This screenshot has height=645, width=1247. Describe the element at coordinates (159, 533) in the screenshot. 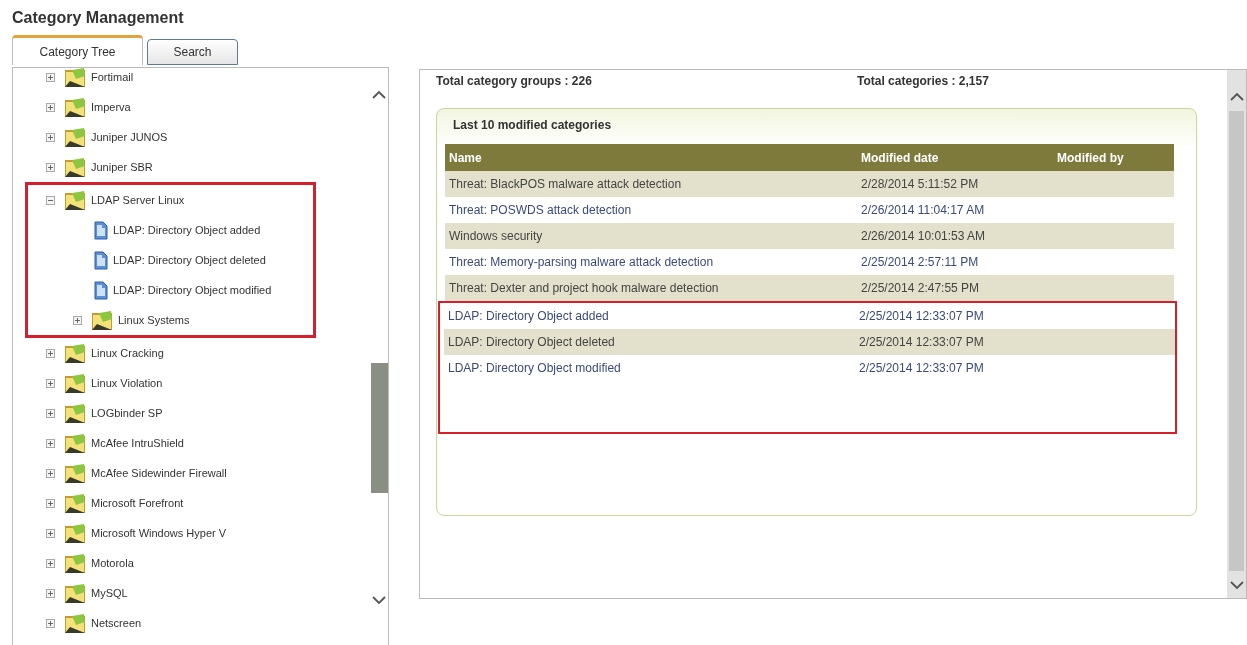

I see `tree-item: Microsoft Windows Hyper V` at that location.